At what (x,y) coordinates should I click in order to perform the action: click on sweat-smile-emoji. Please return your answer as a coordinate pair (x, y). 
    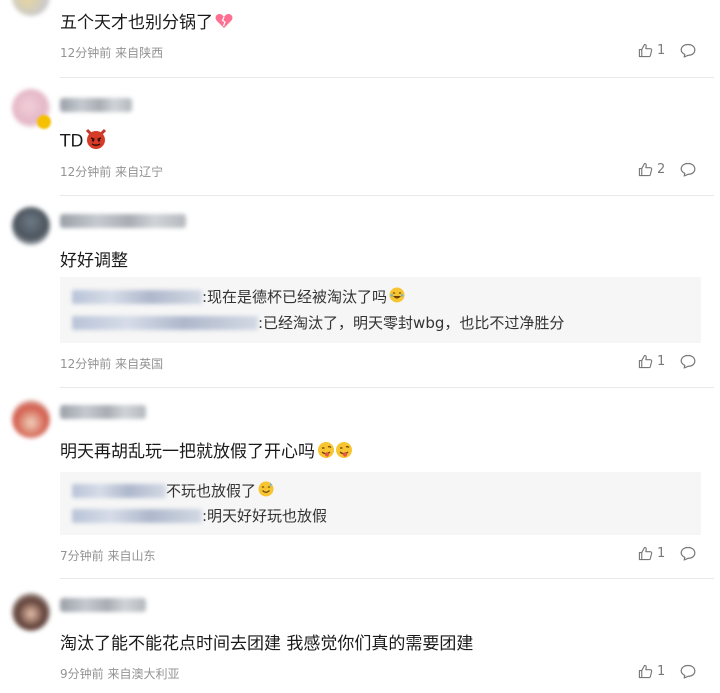
    Looking at the image, I should click on (266, 491).